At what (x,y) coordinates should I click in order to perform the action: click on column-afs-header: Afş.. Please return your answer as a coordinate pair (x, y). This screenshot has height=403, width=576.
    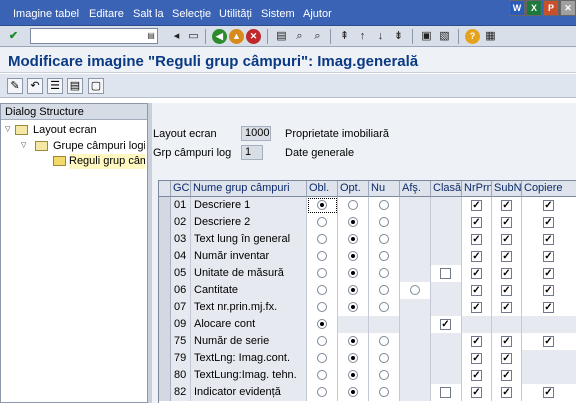
    Looking at the image, I should click on (415, 189).